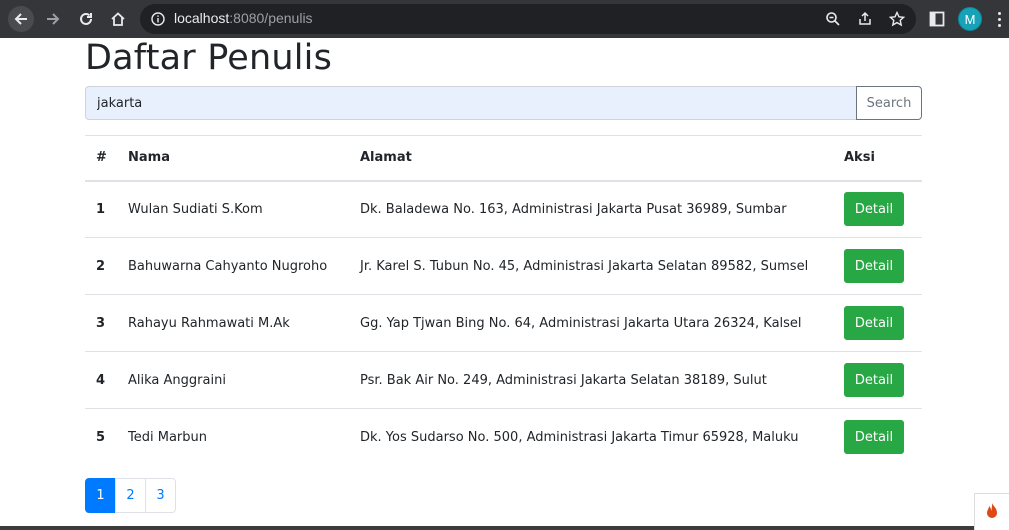  Describe the element at coordinates (100, 495) in the screenshot. I see `page-link-1: 1` at that location.